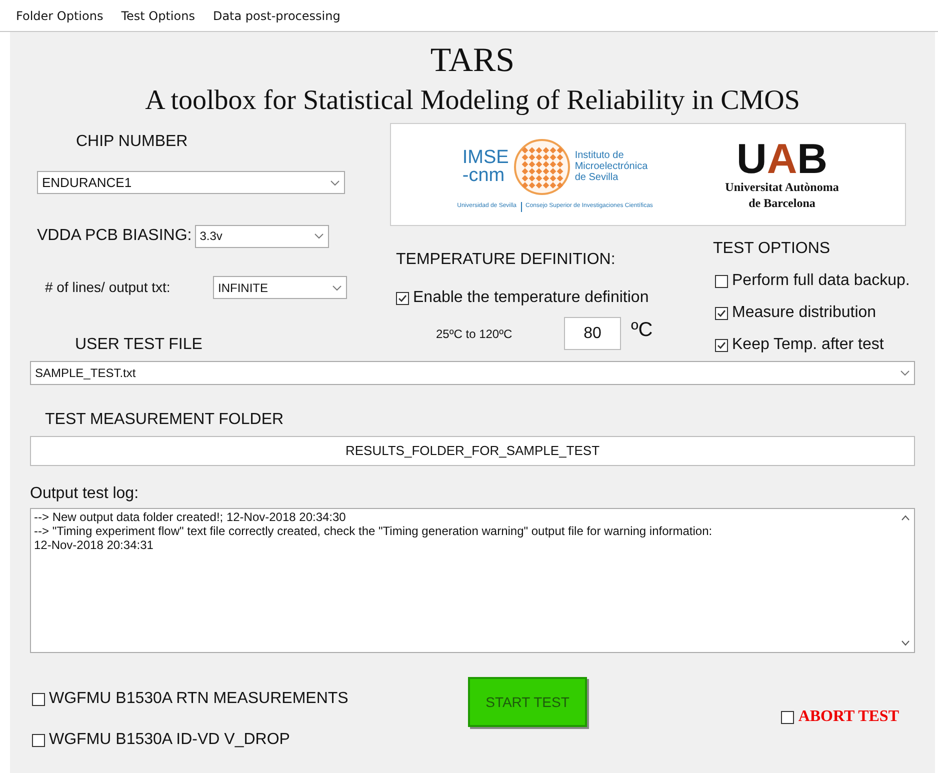 This screenshot has height=773, width=938. What do you see at coordinates (611, 166) in the screenshot?
I see `logo-text: Microelectrónica` at bounding box center [611, 166].